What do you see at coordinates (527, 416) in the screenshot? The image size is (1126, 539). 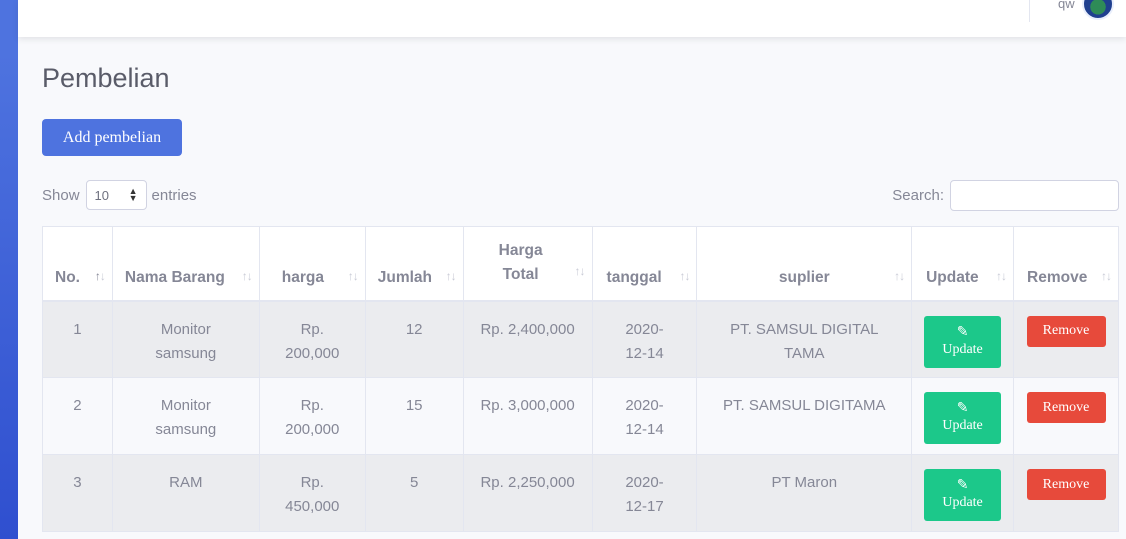 I see `cell-harga-total: Rp. 3,000,000` at bounding box center [527, 416].